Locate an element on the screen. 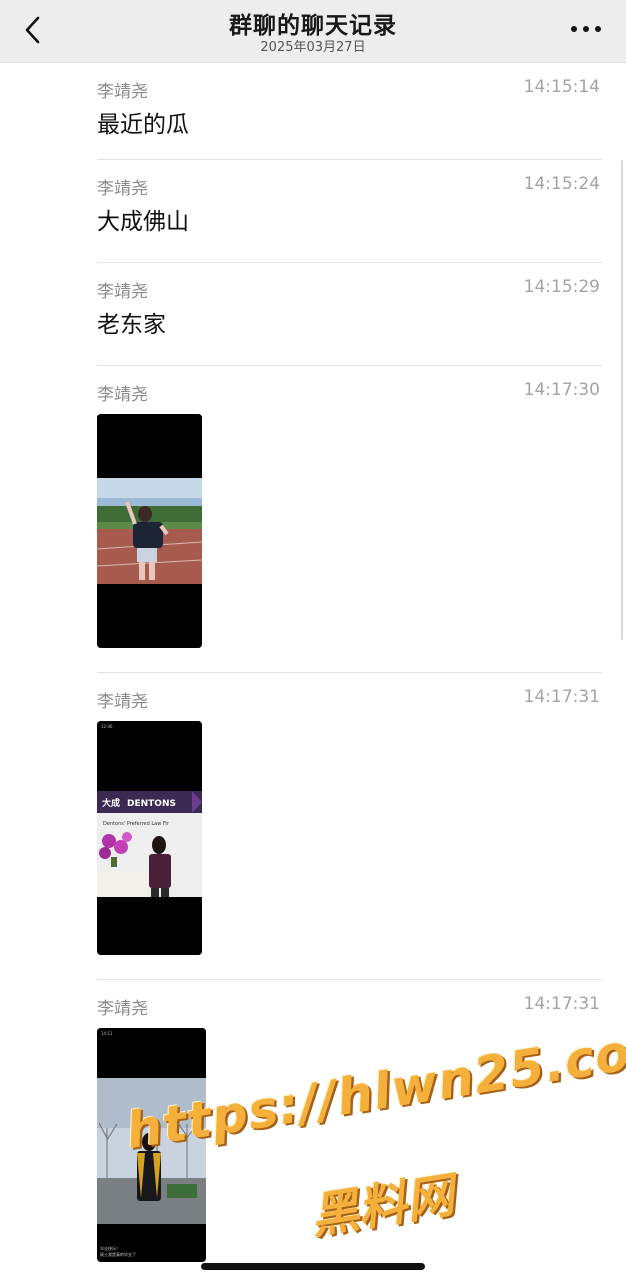  svg-text: 毕业快乐！ is located at coordinates (110, 1248).